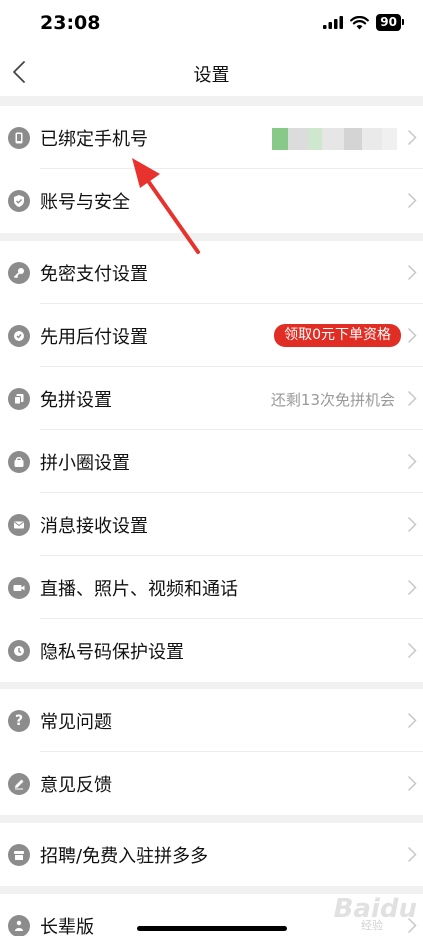 This screenshot has height=936, width=423. What do you see at coordinates (211, 524) in the screenshot?
I see `settings-row-message: 消息接收设置` at bounding box center [211, 524].